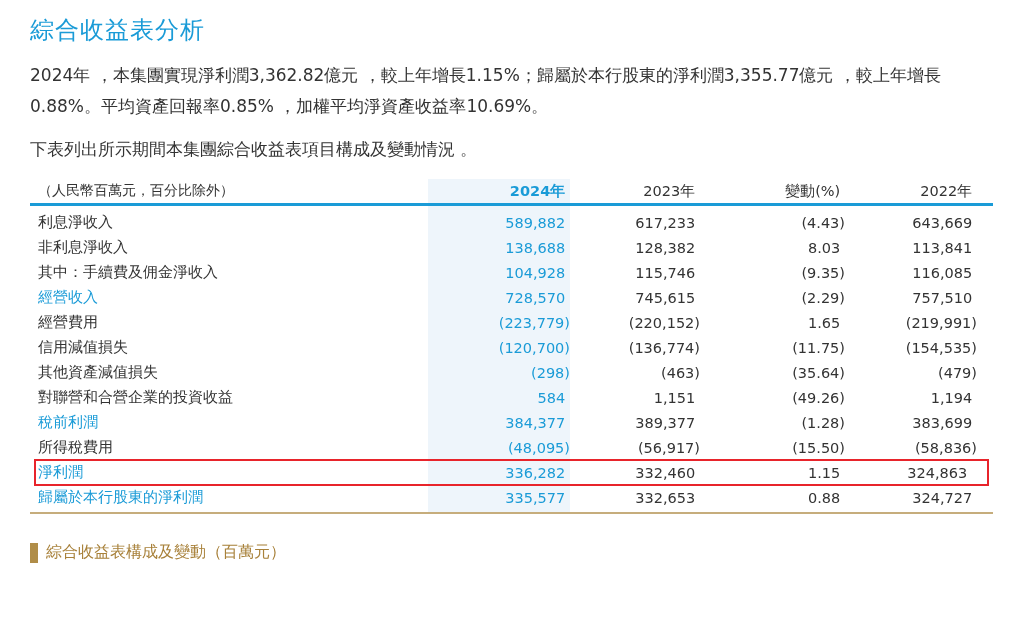 The image size is (1013, 629). Describe the element at coordinates (535, 272) in the screenshot. I see `table-cell-text: 104,928` at that location.